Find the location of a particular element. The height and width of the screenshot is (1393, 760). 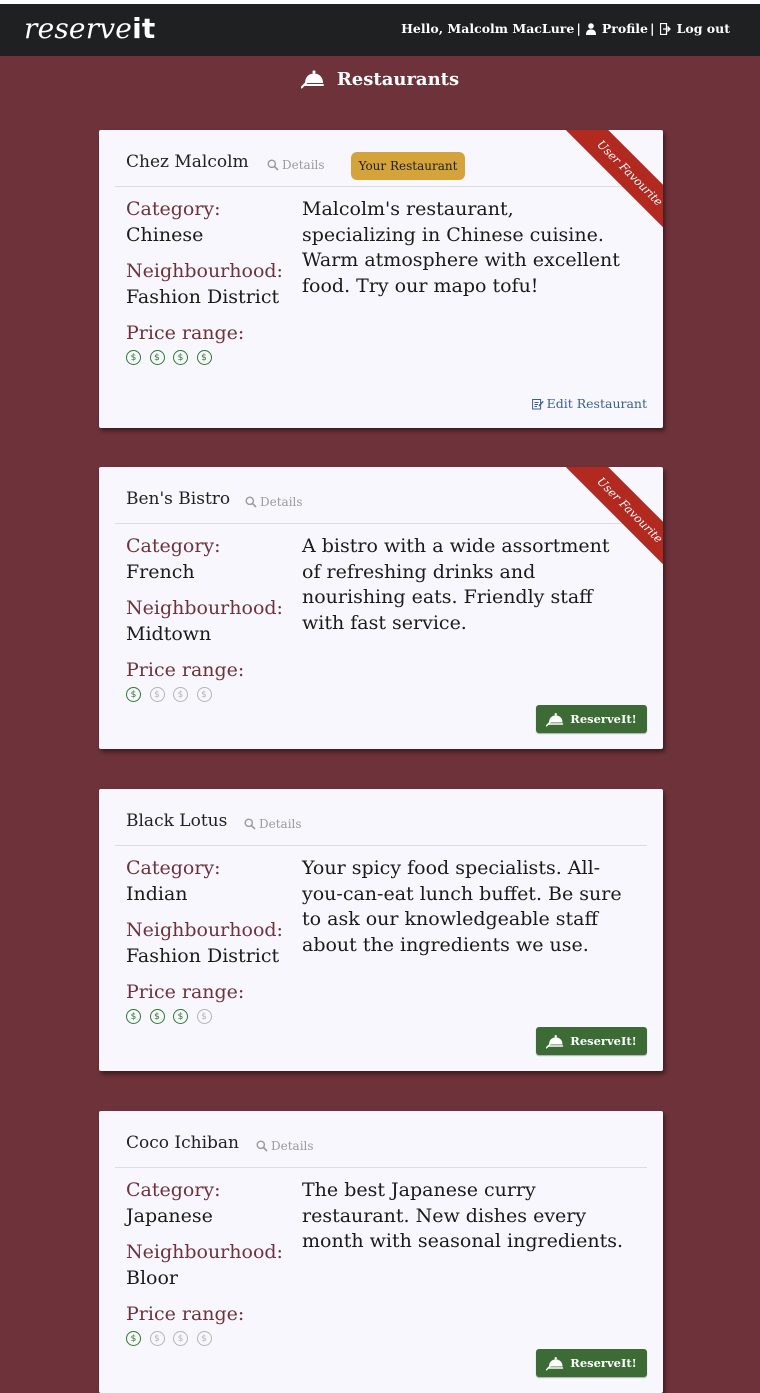

profile-link-label: Profile is located at coordinates (625, 28).